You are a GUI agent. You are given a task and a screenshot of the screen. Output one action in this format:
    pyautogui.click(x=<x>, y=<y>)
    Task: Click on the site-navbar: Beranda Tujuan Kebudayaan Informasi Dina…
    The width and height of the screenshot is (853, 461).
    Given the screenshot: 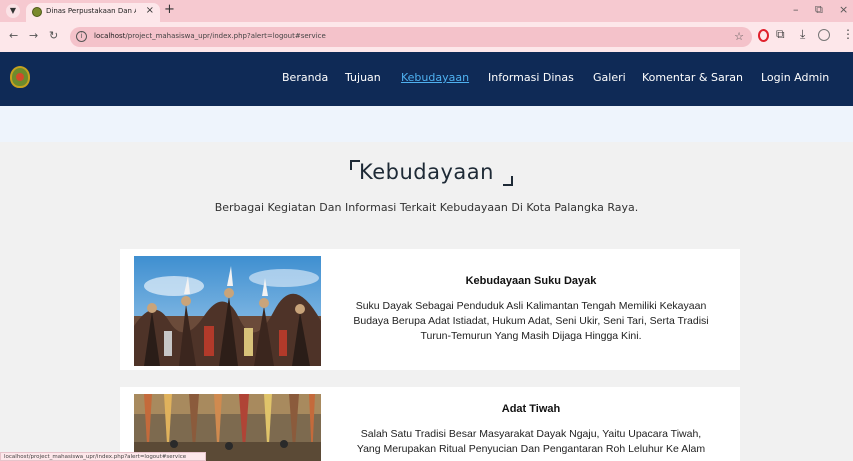 What is the action you would take?
    pyautogui.click(x=426, y=79)
    